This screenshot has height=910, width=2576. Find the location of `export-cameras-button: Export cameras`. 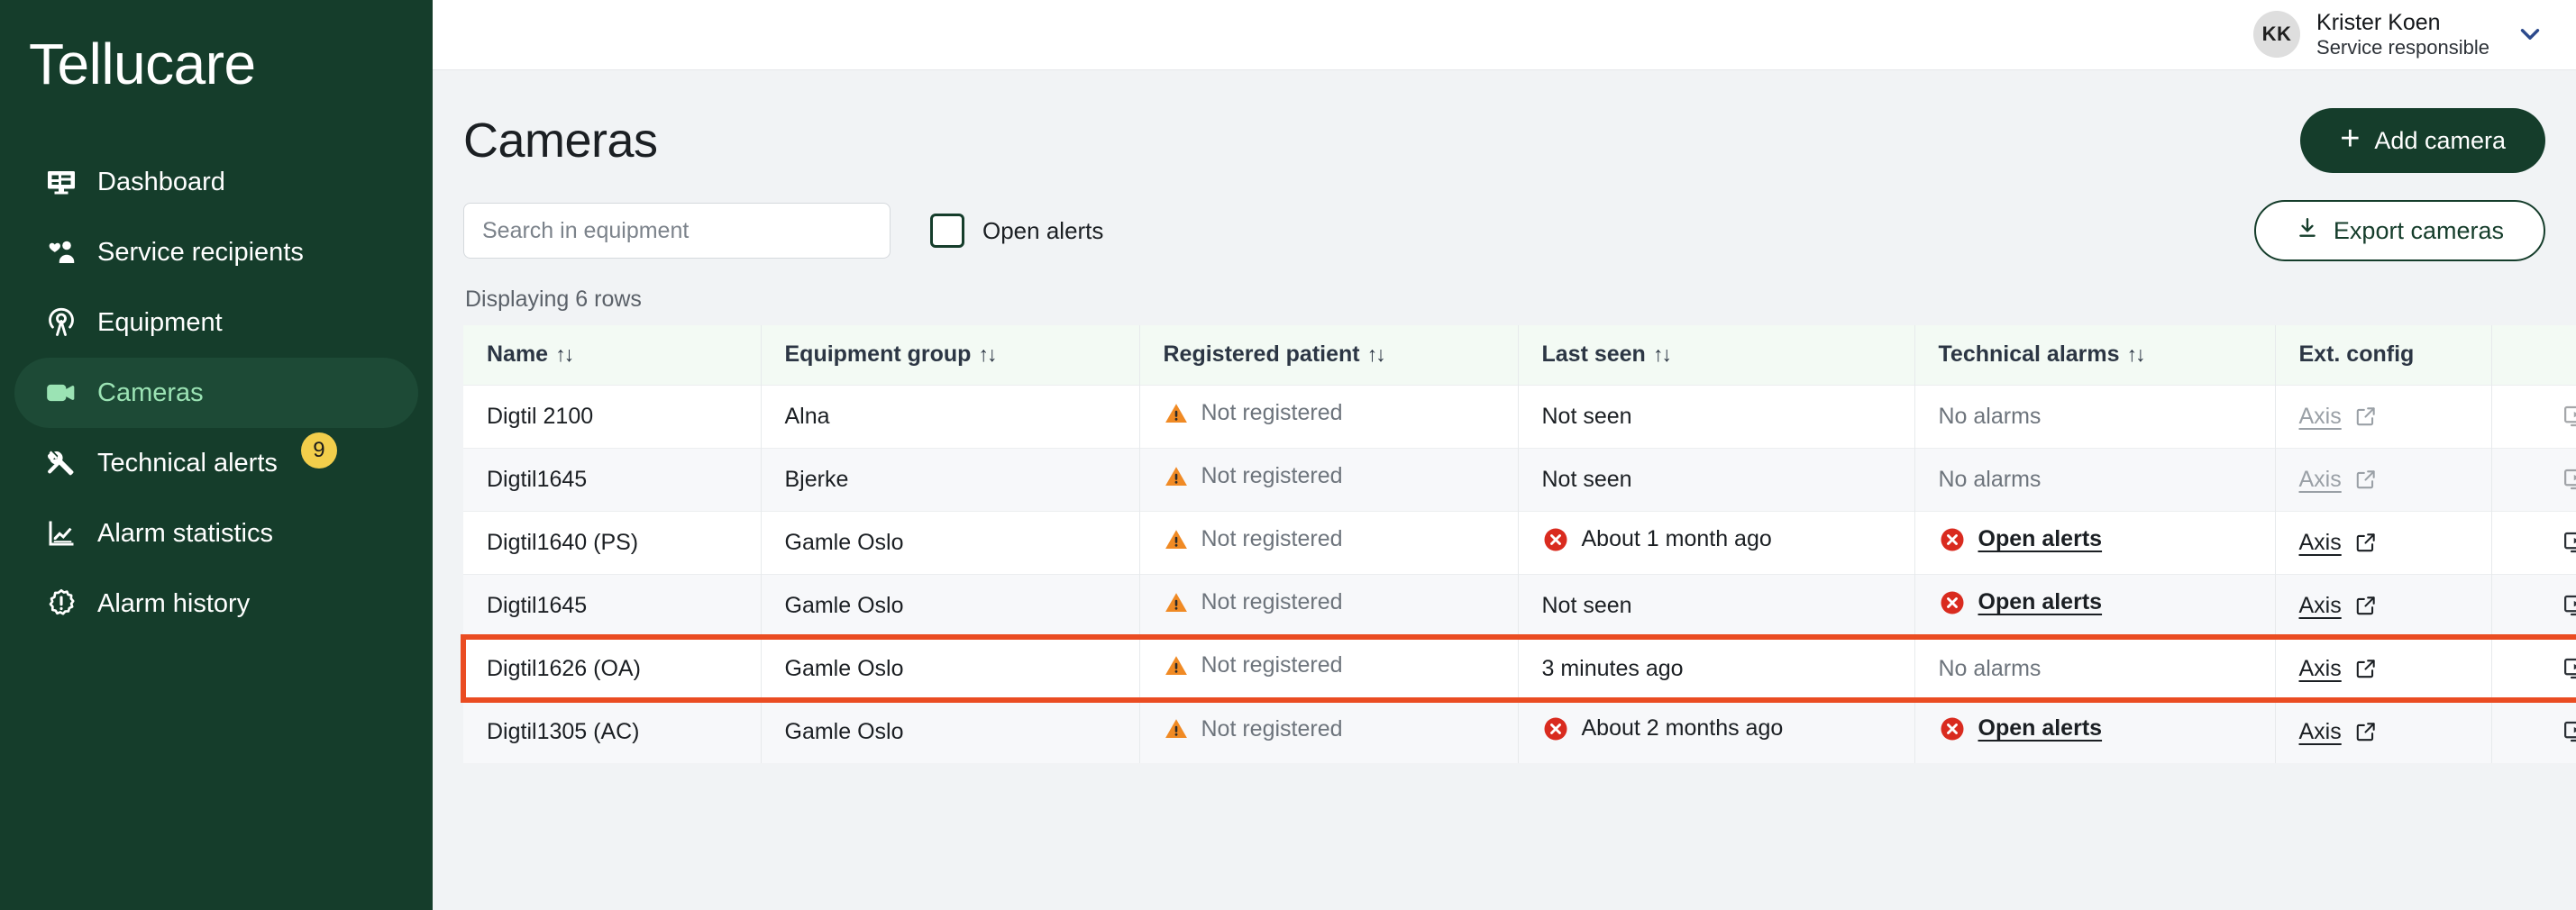

export-cameras-button: Export cameras is located at coordinates (2399, 230).